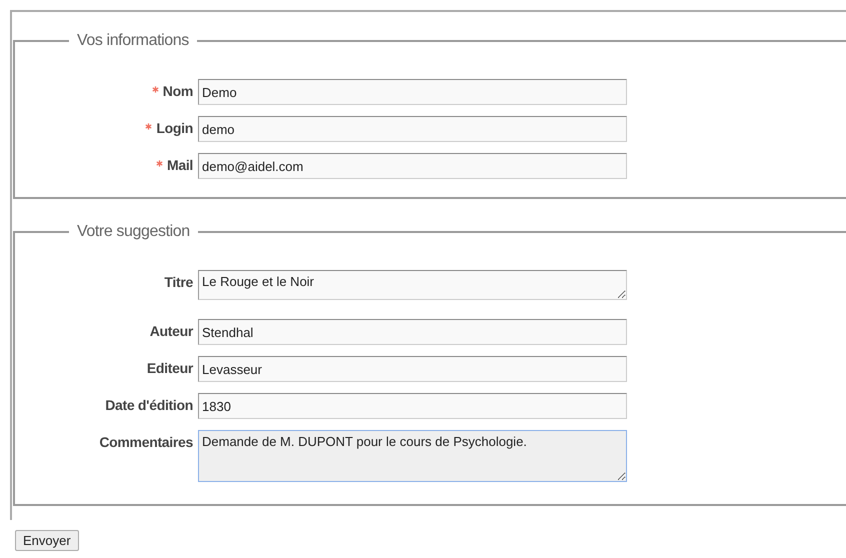  Describe the element at coordinates (179, 165) in the screenshot. I see `field-label: Mail` at that location.